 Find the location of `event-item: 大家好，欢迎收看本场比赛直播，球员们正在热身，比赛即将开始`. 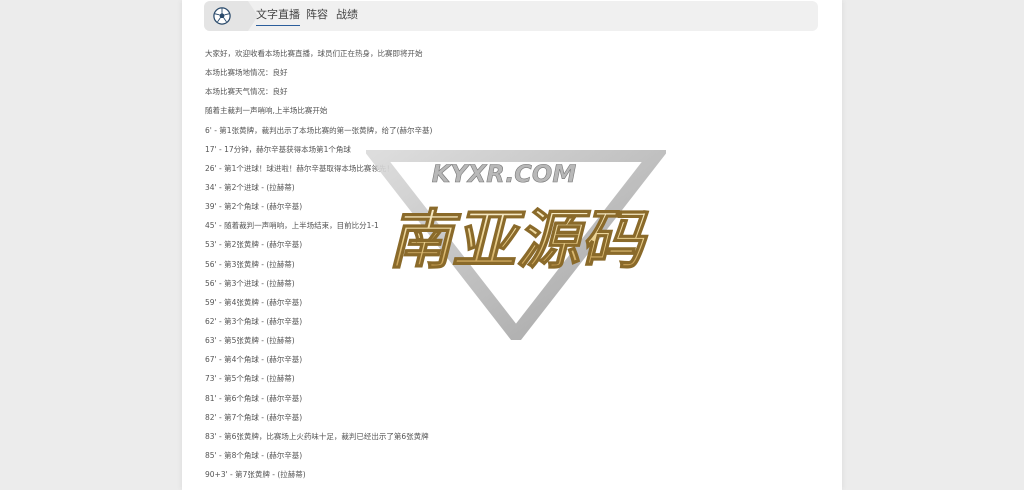

event-item: 大家好，欢迎收看本场比赛直播，球员们正在热身，比赛即将开始 is located at coordinates (314, 53).